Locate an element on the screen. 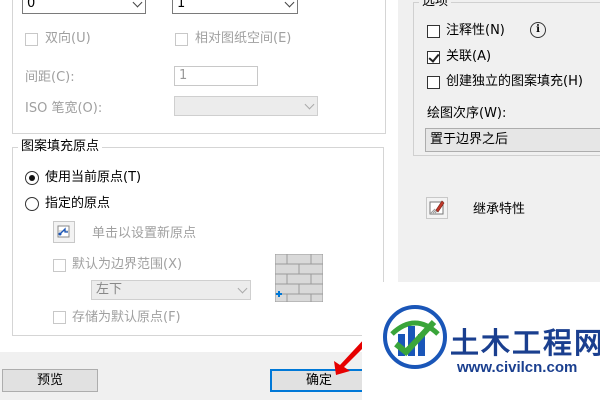 The image size is (600, 400). iso-pen-combo is located at coordinates (246, 106).